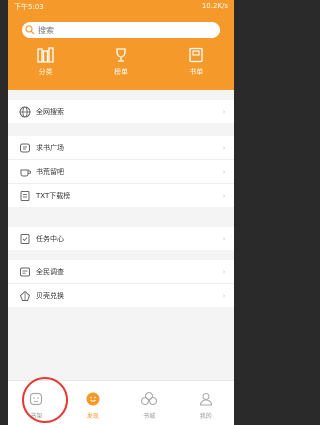 Image resolution: width=320 pixels, height=425 pixels. I want to click on coffee-icon, so click(25, 171).